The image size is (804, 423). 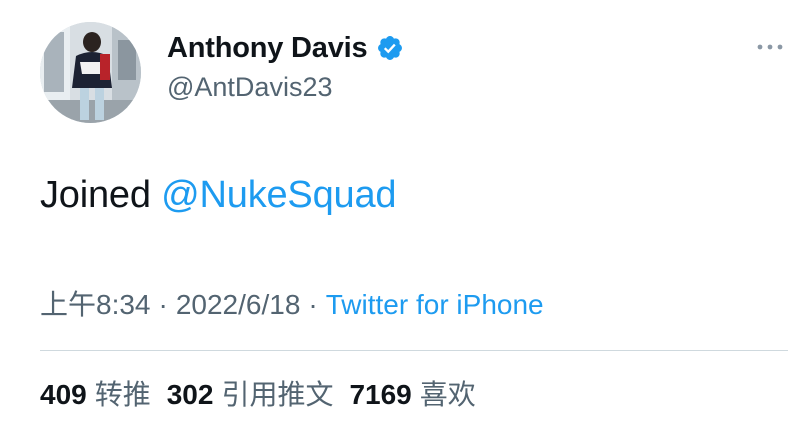 I want to click on engagement-stats: 409 转推 302 引用推文 7169 喜欢, so click(x=266, y=393).